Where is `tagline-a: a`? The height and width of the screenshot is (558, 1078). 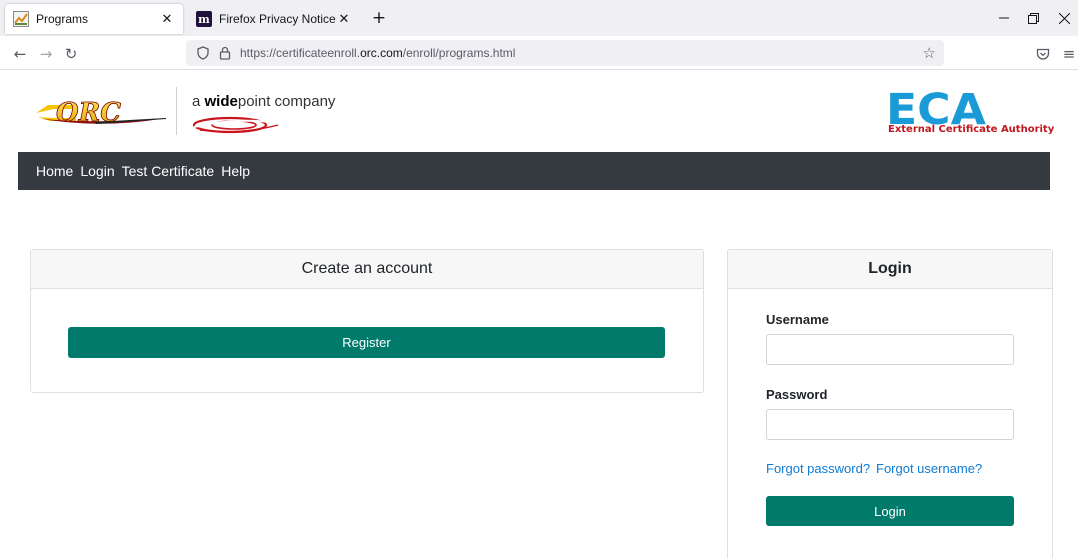
tagline-a: a is located at coordinates (198, 101).